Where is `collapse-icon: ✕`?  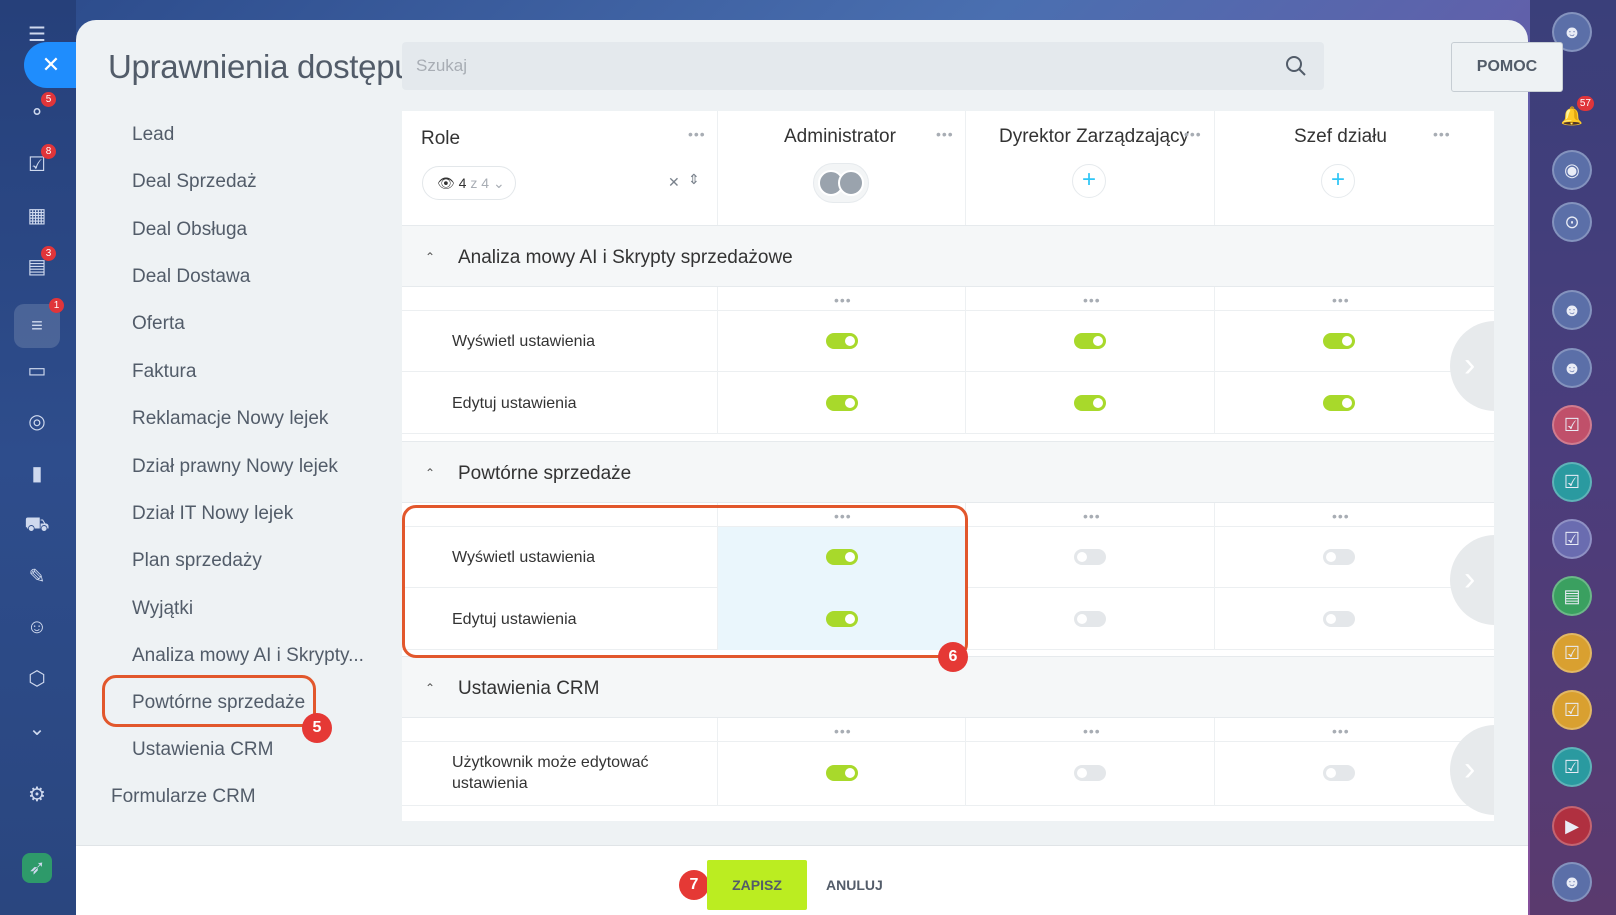 collapse-icon: ✕ is located at coordinates (674, 182).